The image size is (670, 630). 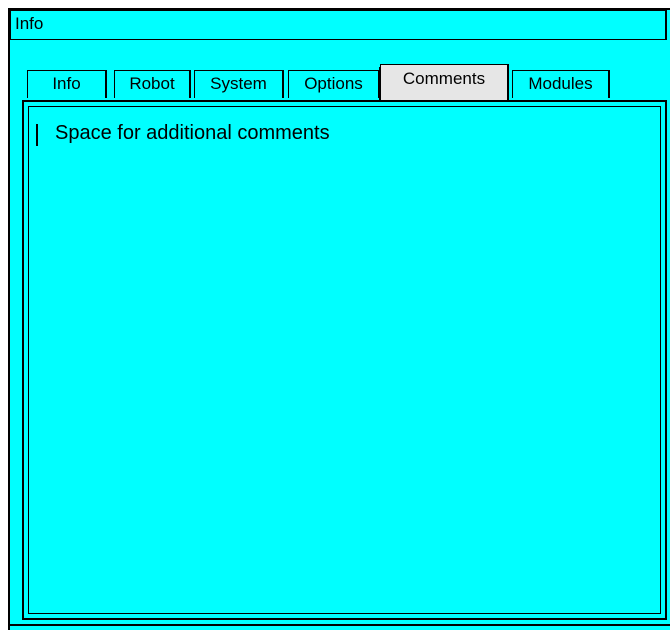 What do you see at coordinates (37, 135) in the screenshot?
I see `text-caret` at bounding box center [37, 135].